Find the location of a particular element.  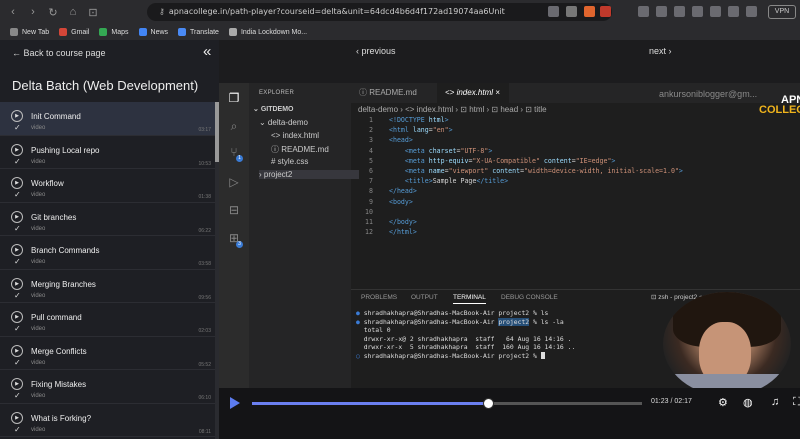

bookmark-icon: ⊡ is located at coordinates (93, 12).